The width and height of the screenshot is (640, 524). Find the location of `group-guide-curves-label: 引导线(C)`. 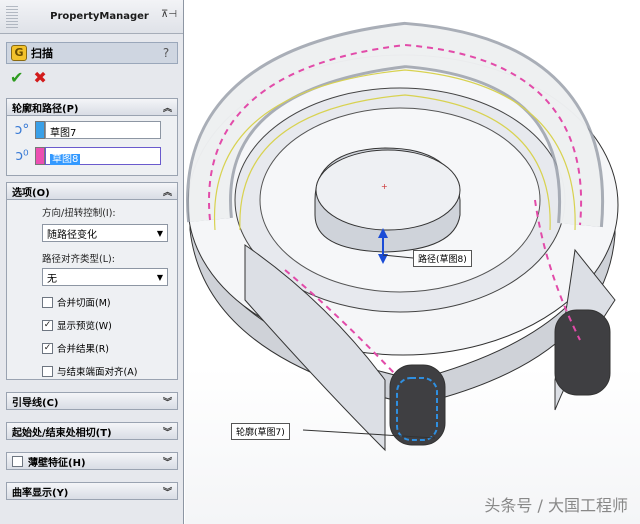

group-guide-curves-label: 引导线(C) is located at coordinates (35, 403).